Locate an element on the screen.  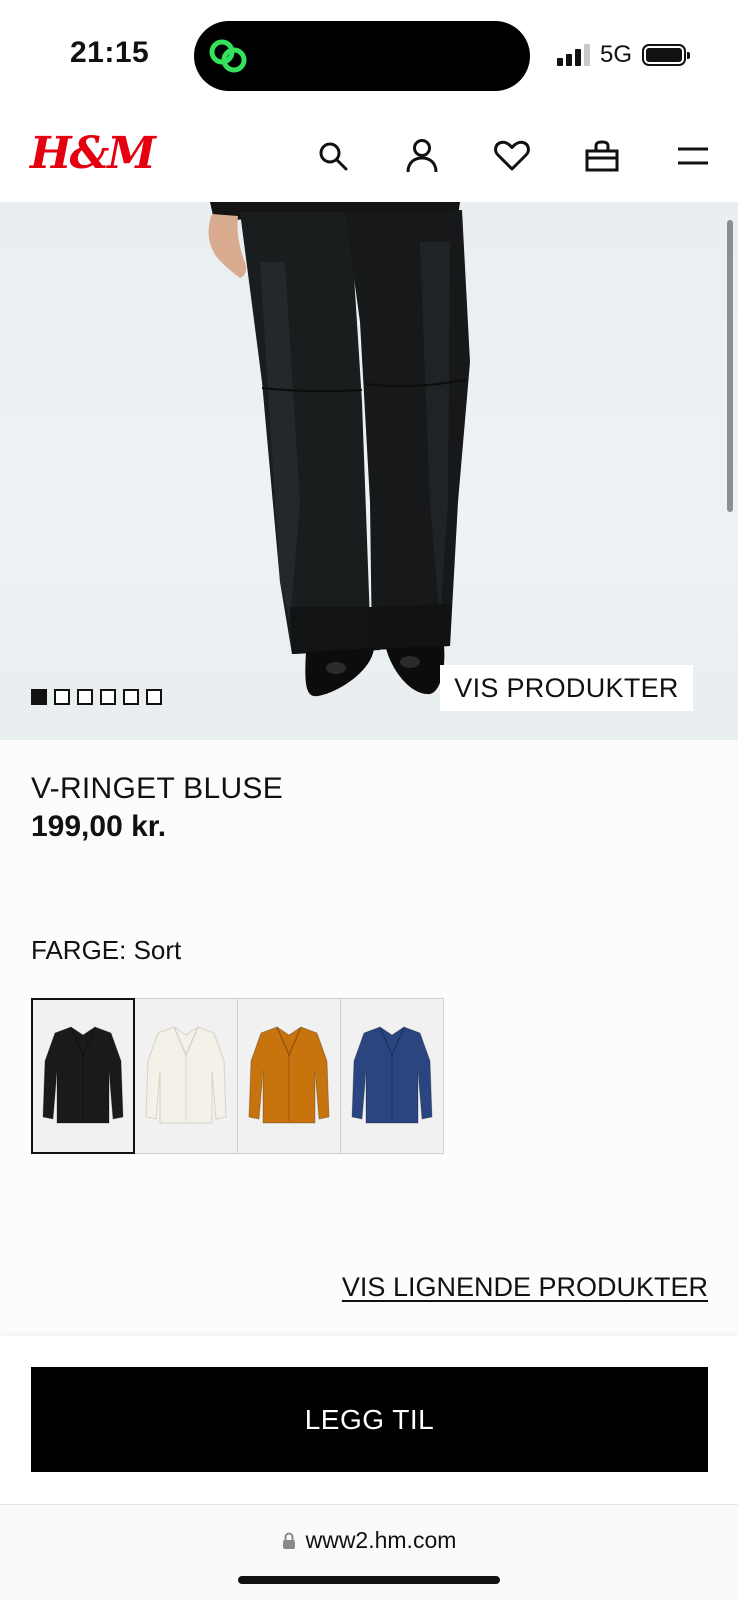
gallery-pagination is located at coordinates (96, 697).